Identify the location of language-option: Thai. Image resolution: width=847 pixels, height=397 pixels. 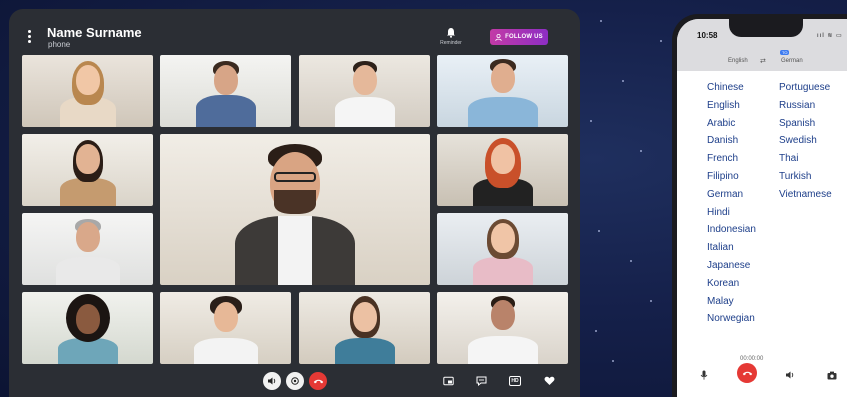
(805, 159).